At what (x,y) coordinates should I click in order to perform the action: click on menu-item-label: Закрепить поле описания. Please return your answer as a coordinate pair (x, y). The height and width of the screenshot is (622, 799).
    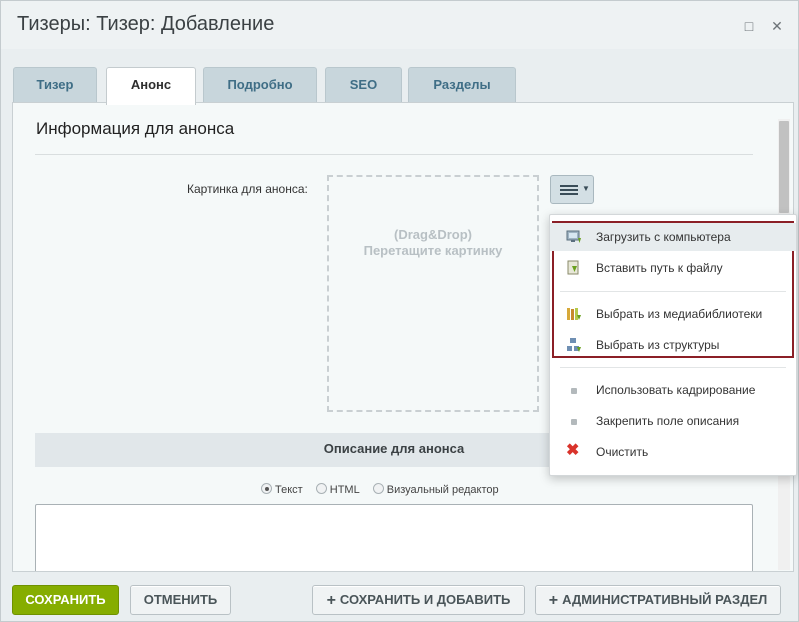
    Looking at the image, I should click on (668, 421).